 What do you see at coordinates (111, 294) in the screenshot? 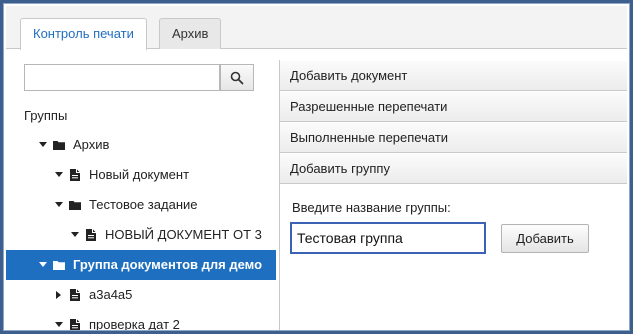
I see `tree-node-label: a3a4a5` at bounding box center [111, 294].